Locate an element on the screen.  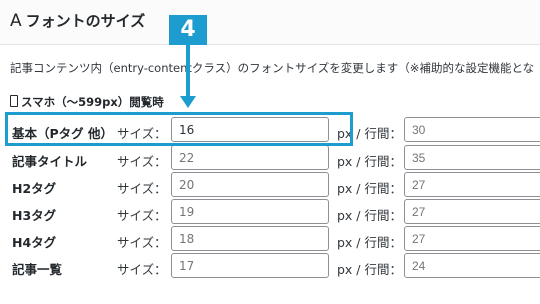
h3-line-height-input is located at coordinates (472, 211).